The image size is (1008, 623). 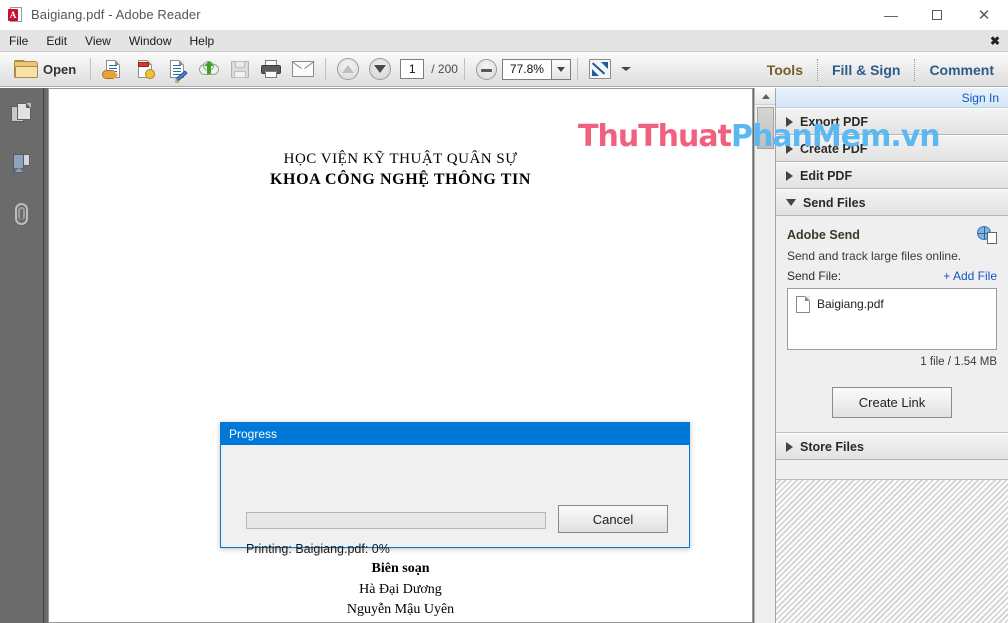 I want to click on file-summary: 1 file / 1.54 MB, so click(x=958, y=362).